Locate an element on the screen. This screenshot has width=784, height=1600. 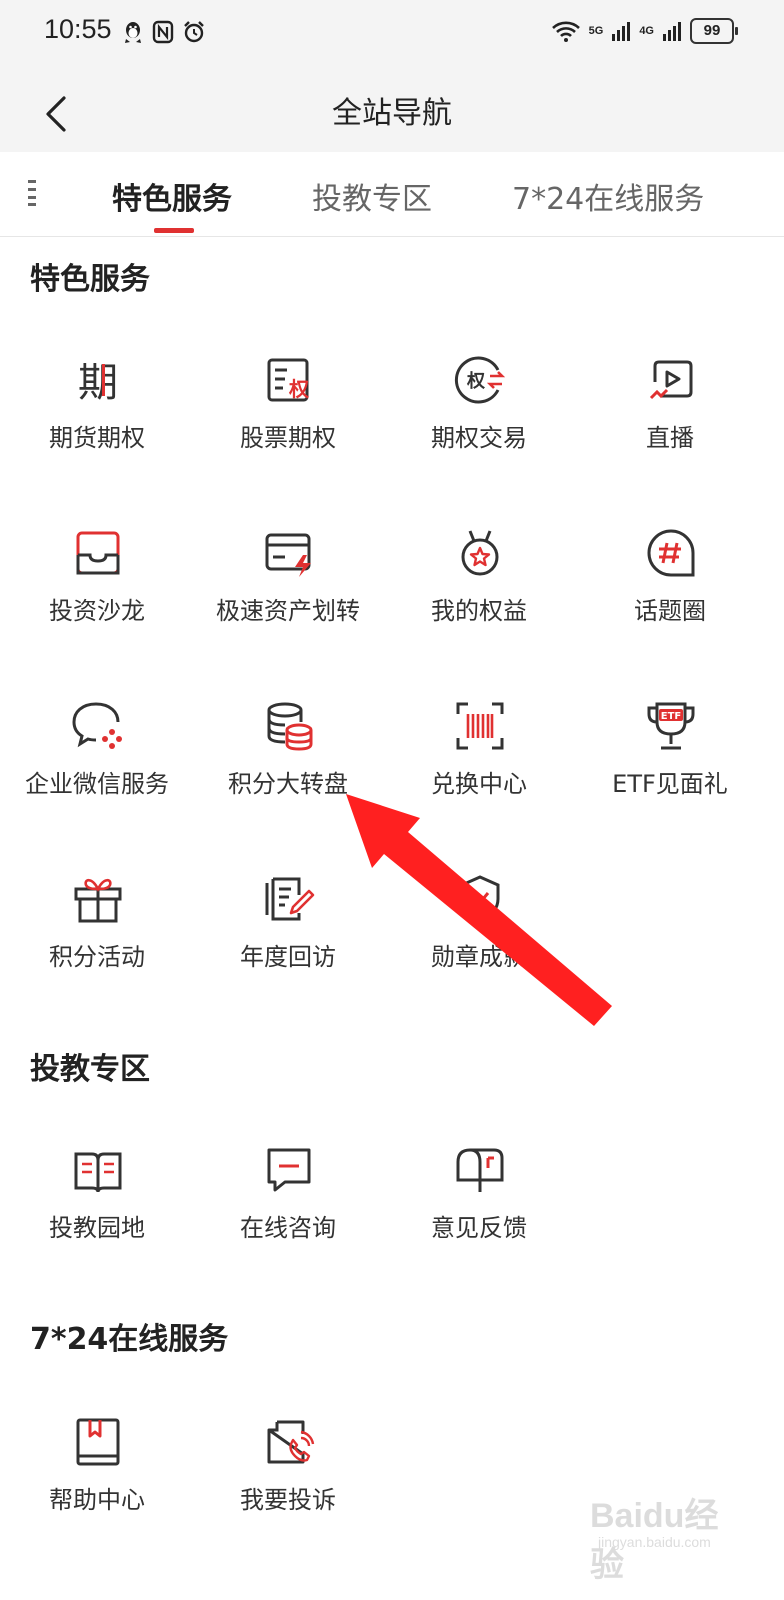
svg-text: 期 is located at coordinates (98, 383).